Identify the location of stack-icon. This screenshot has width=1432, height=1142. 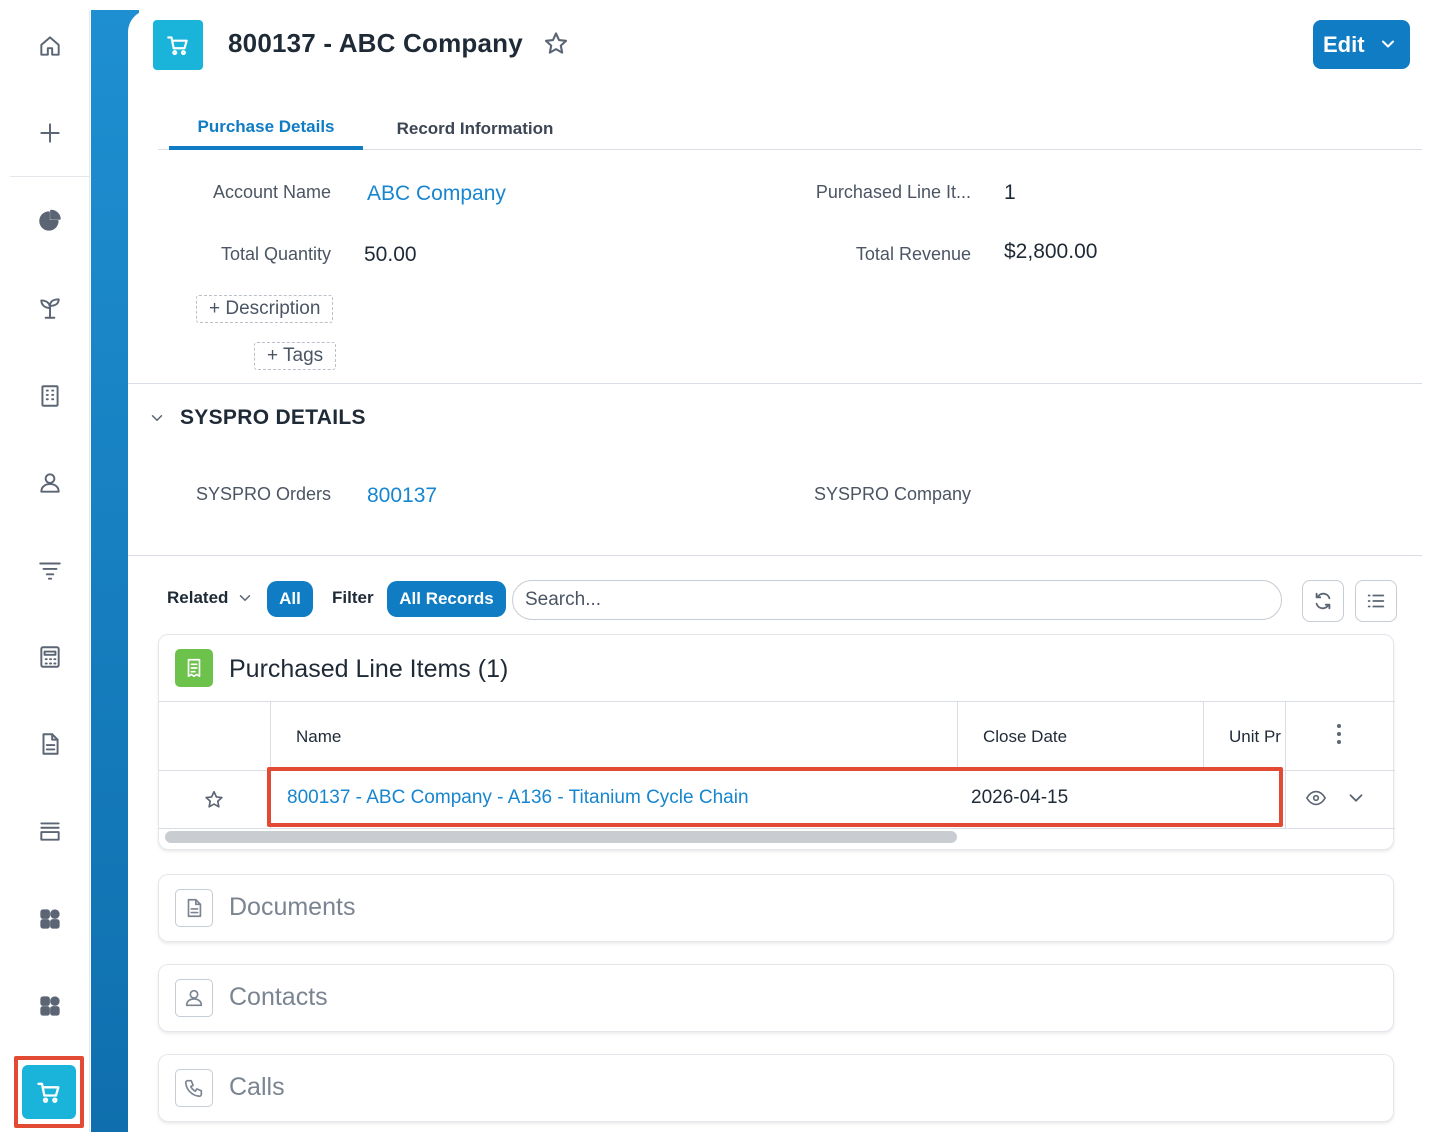
(50, 831).